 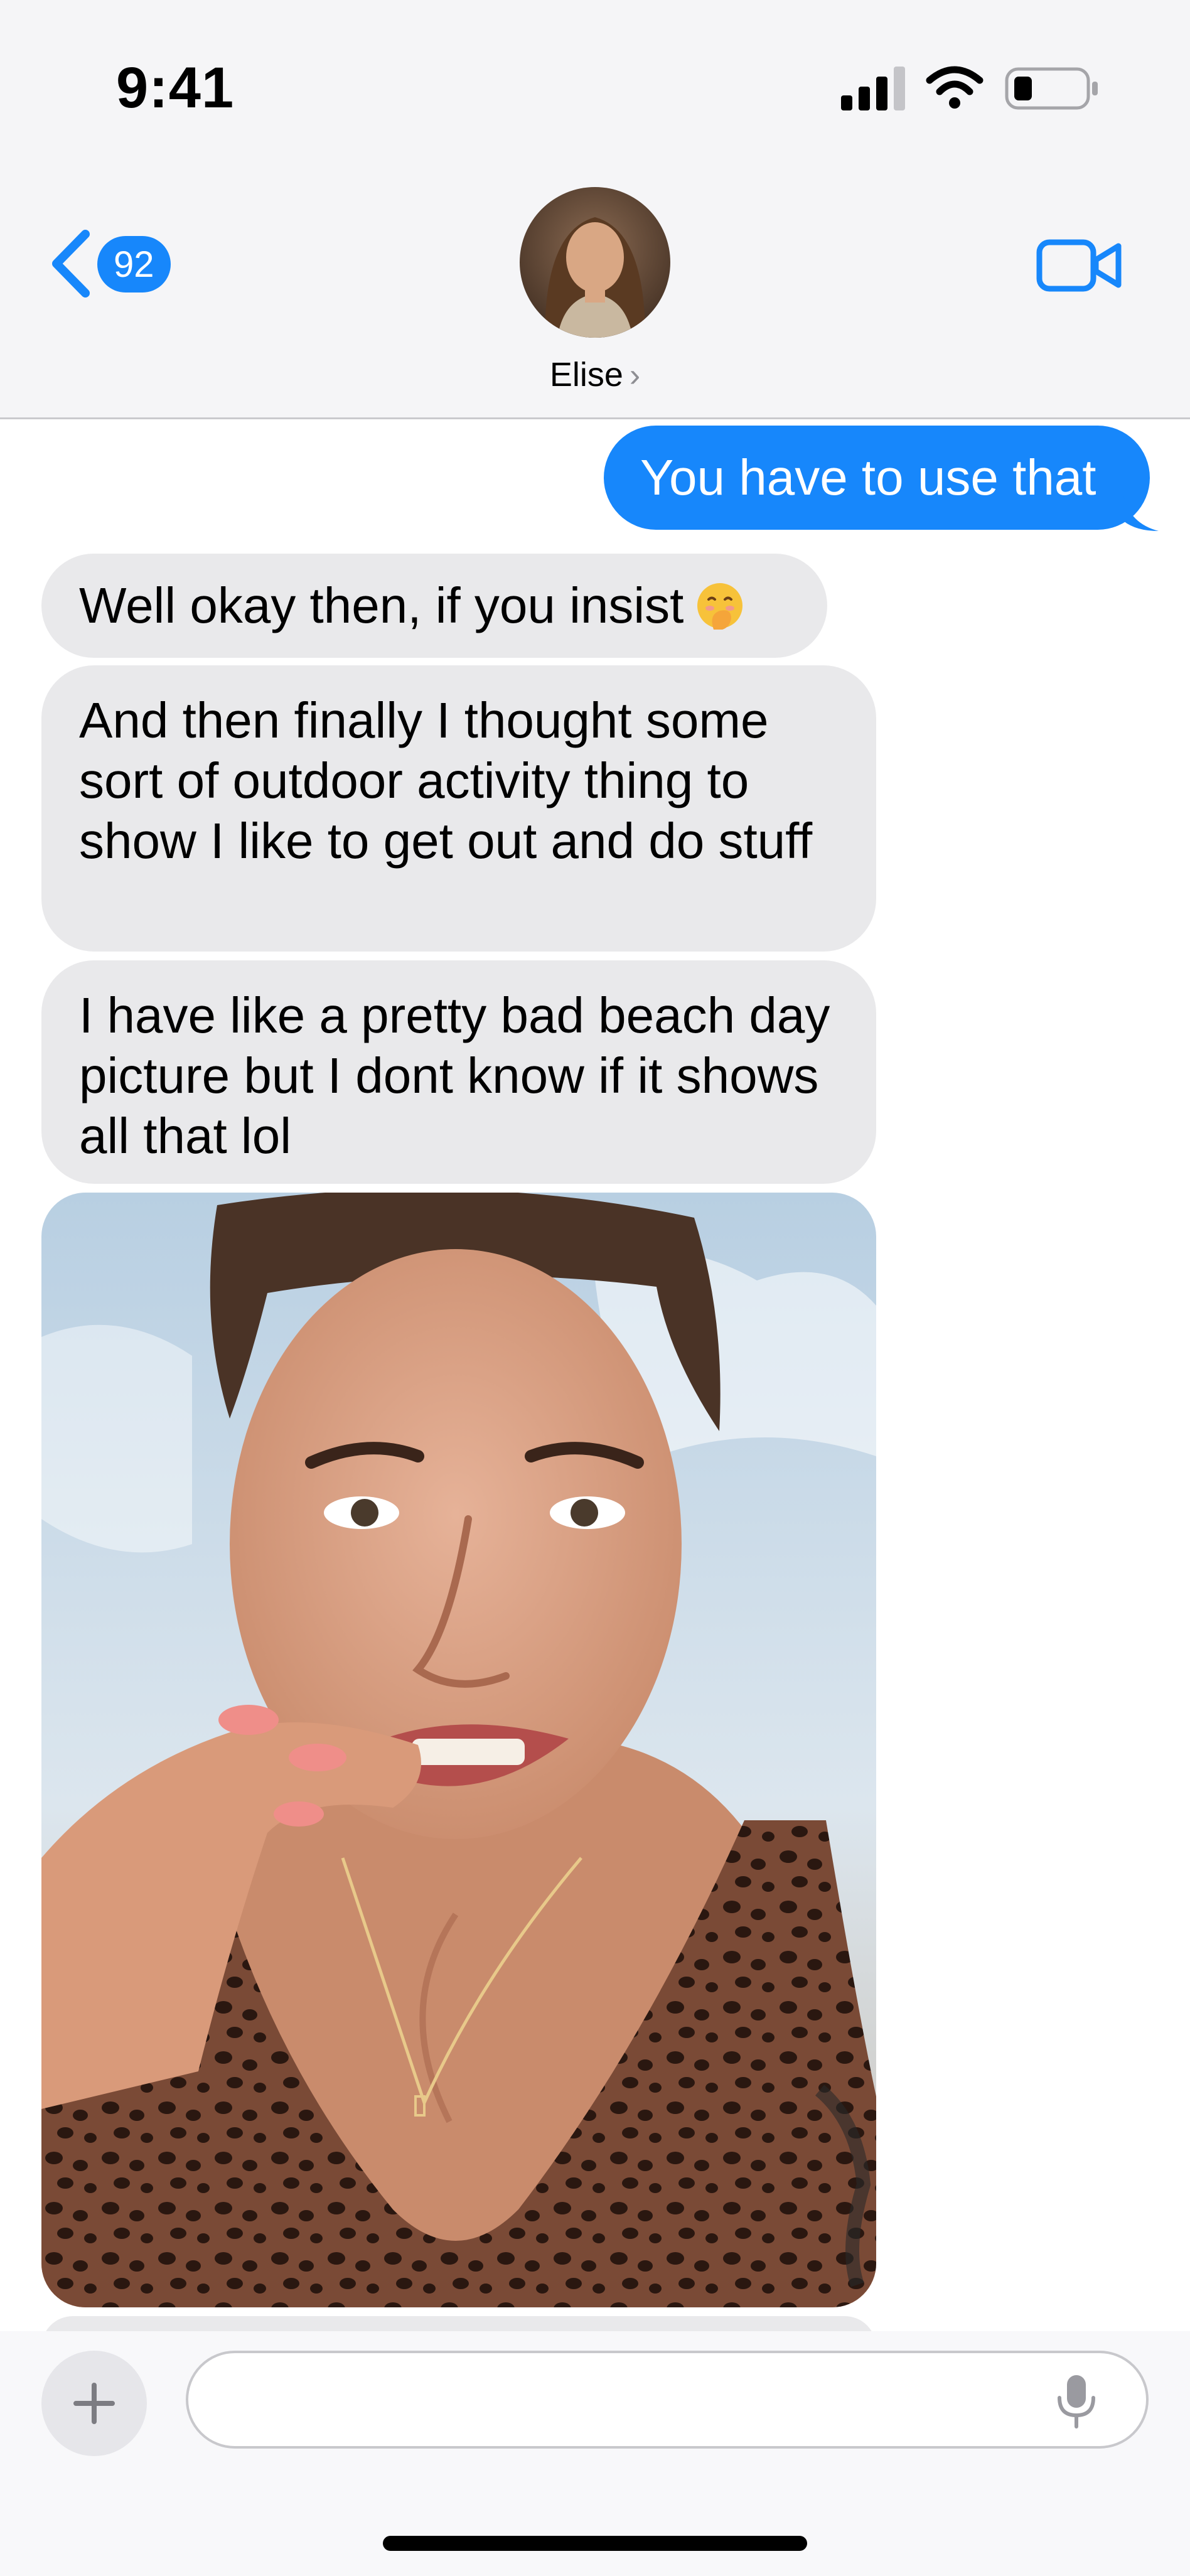 I want to click on face-with-hand-over-mouth-icon, so click(x=720, y=606).